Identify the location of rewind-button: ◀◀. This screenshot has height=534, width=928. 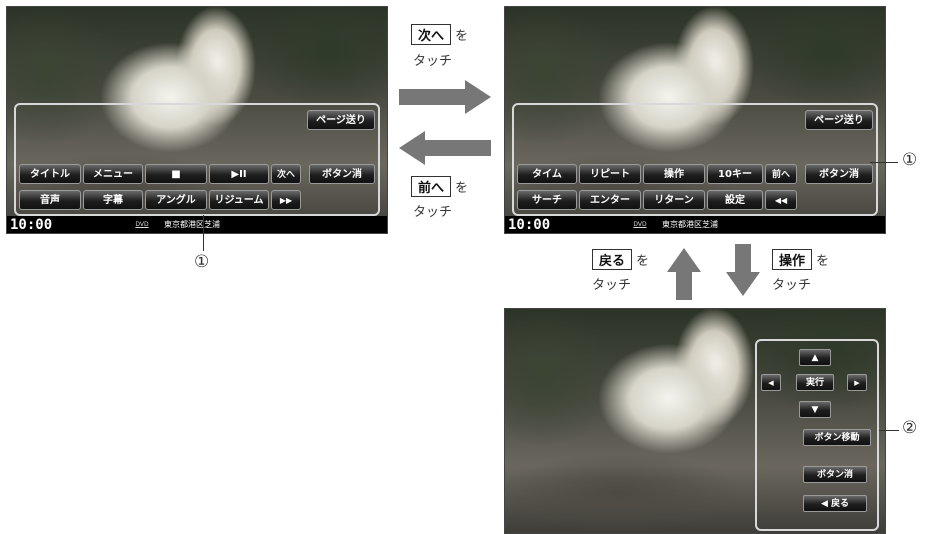
(781, 200).